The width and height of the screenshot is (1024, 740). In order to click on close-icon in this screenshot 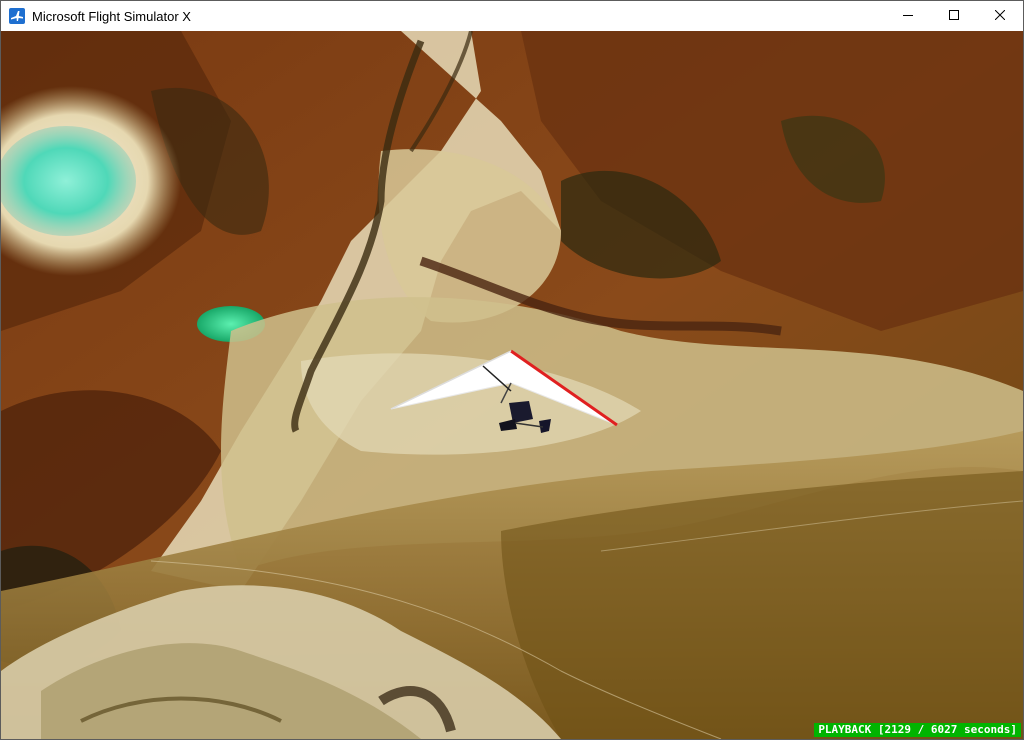, I will do `click(1000, 16)`.